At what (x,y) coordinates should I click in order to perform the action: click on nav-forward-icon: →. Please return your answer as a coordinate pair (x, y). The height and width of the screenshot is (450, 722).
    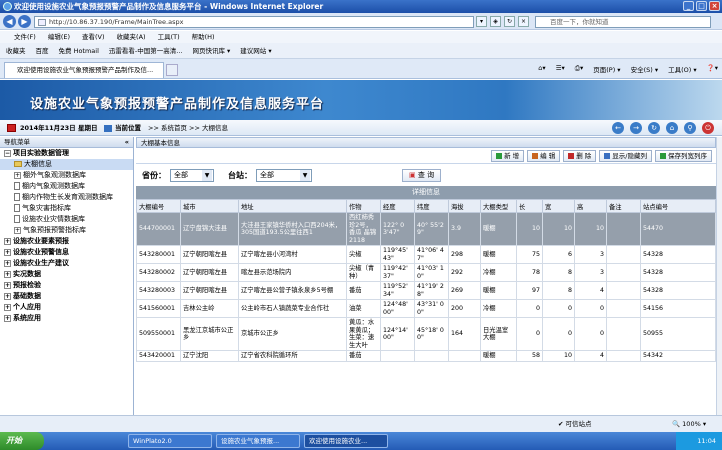
    Looking at the image, I should click on (636, 128).